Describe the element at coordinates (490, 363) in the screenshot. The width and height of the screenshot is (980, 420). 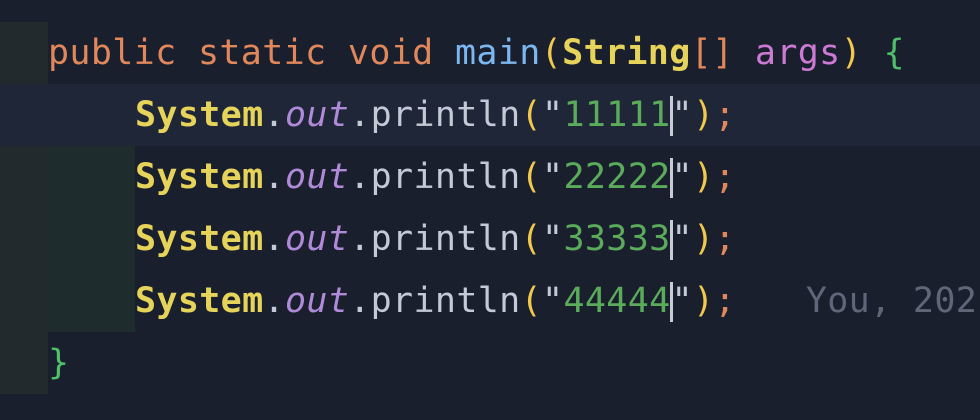
I see `code-line-closing: }` at that location.